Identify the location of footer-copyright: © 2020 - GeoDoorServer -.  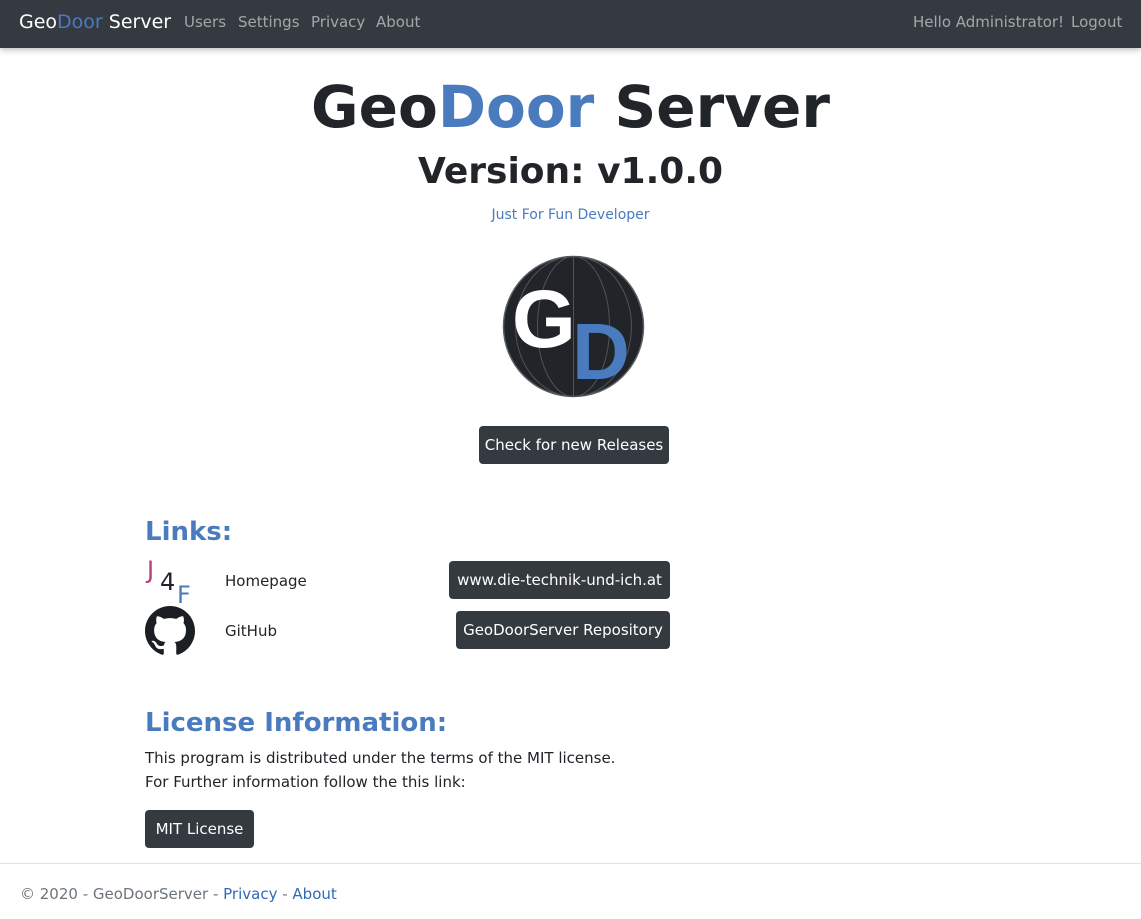
(122, 894).